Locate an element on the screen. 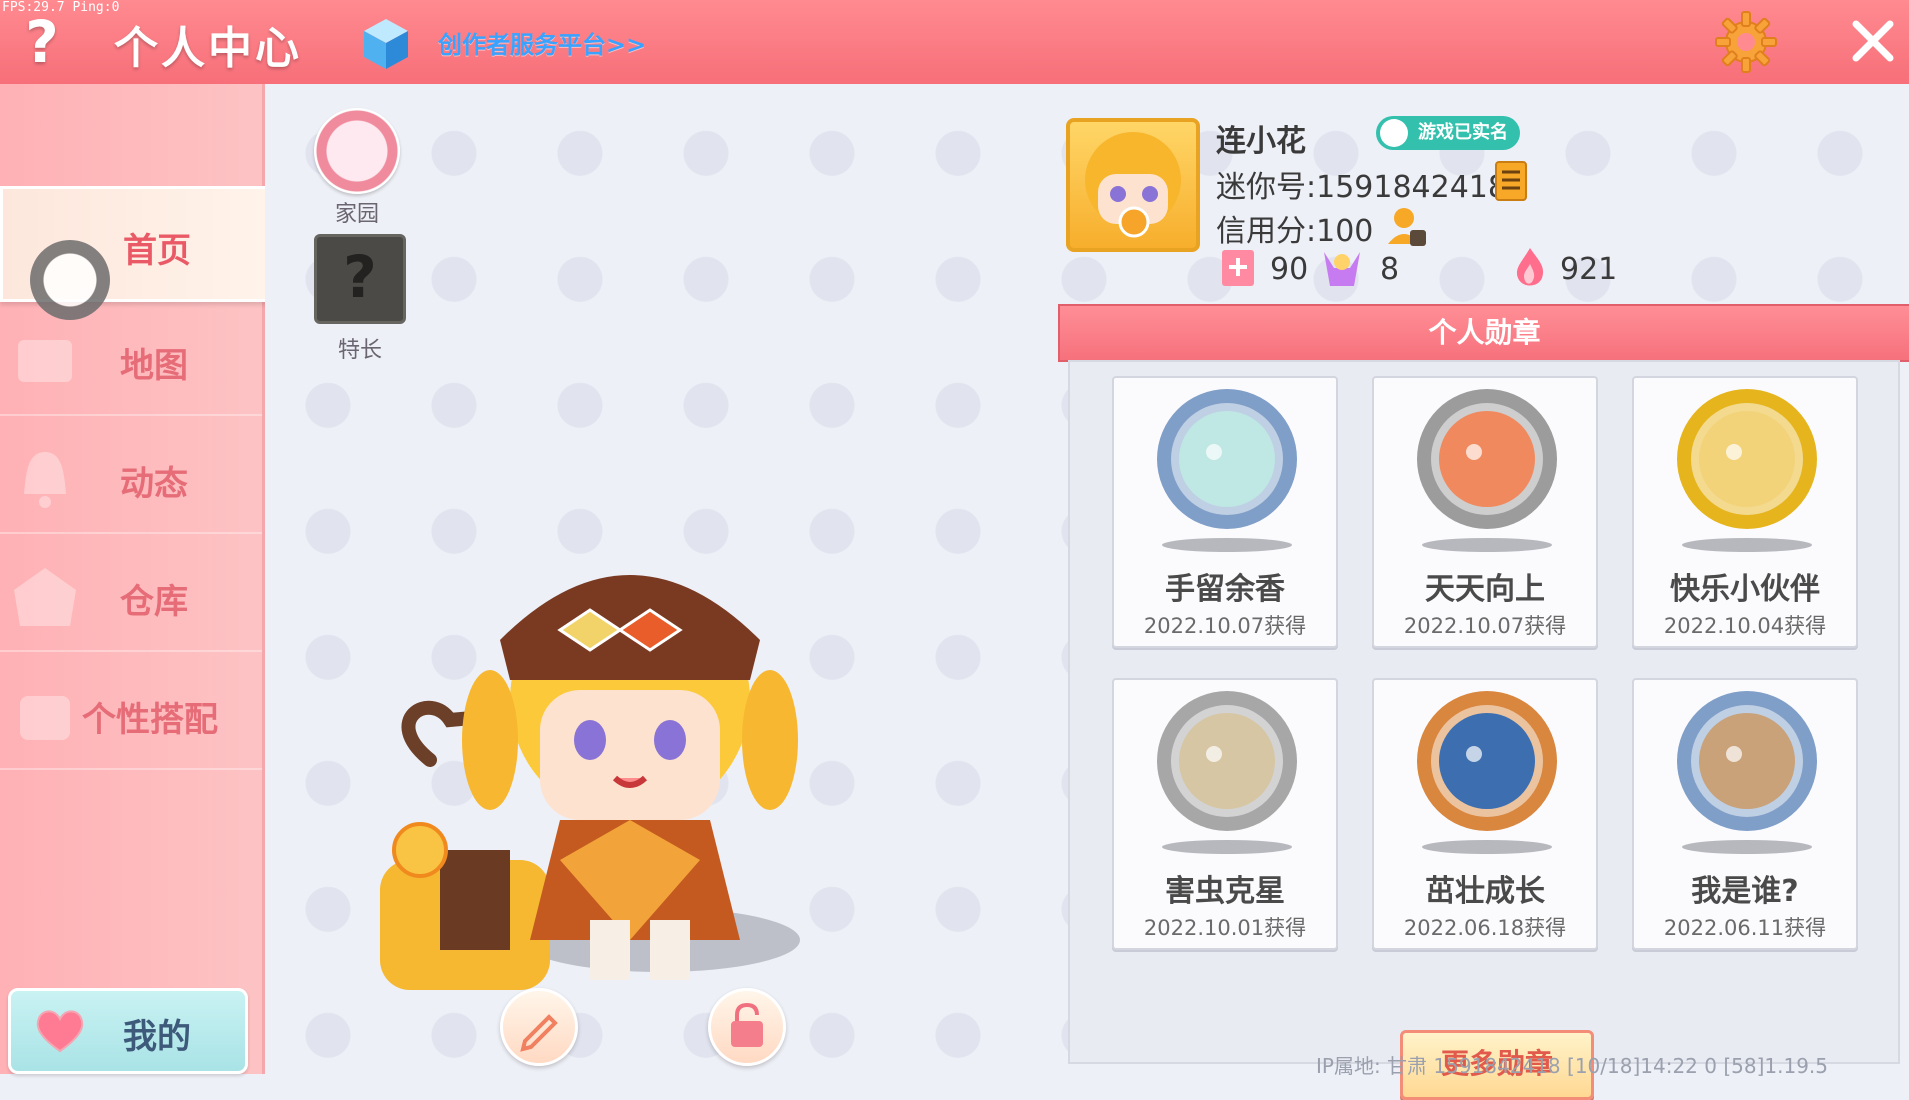  home-label: 家园 is located at coordinates (356, 214).